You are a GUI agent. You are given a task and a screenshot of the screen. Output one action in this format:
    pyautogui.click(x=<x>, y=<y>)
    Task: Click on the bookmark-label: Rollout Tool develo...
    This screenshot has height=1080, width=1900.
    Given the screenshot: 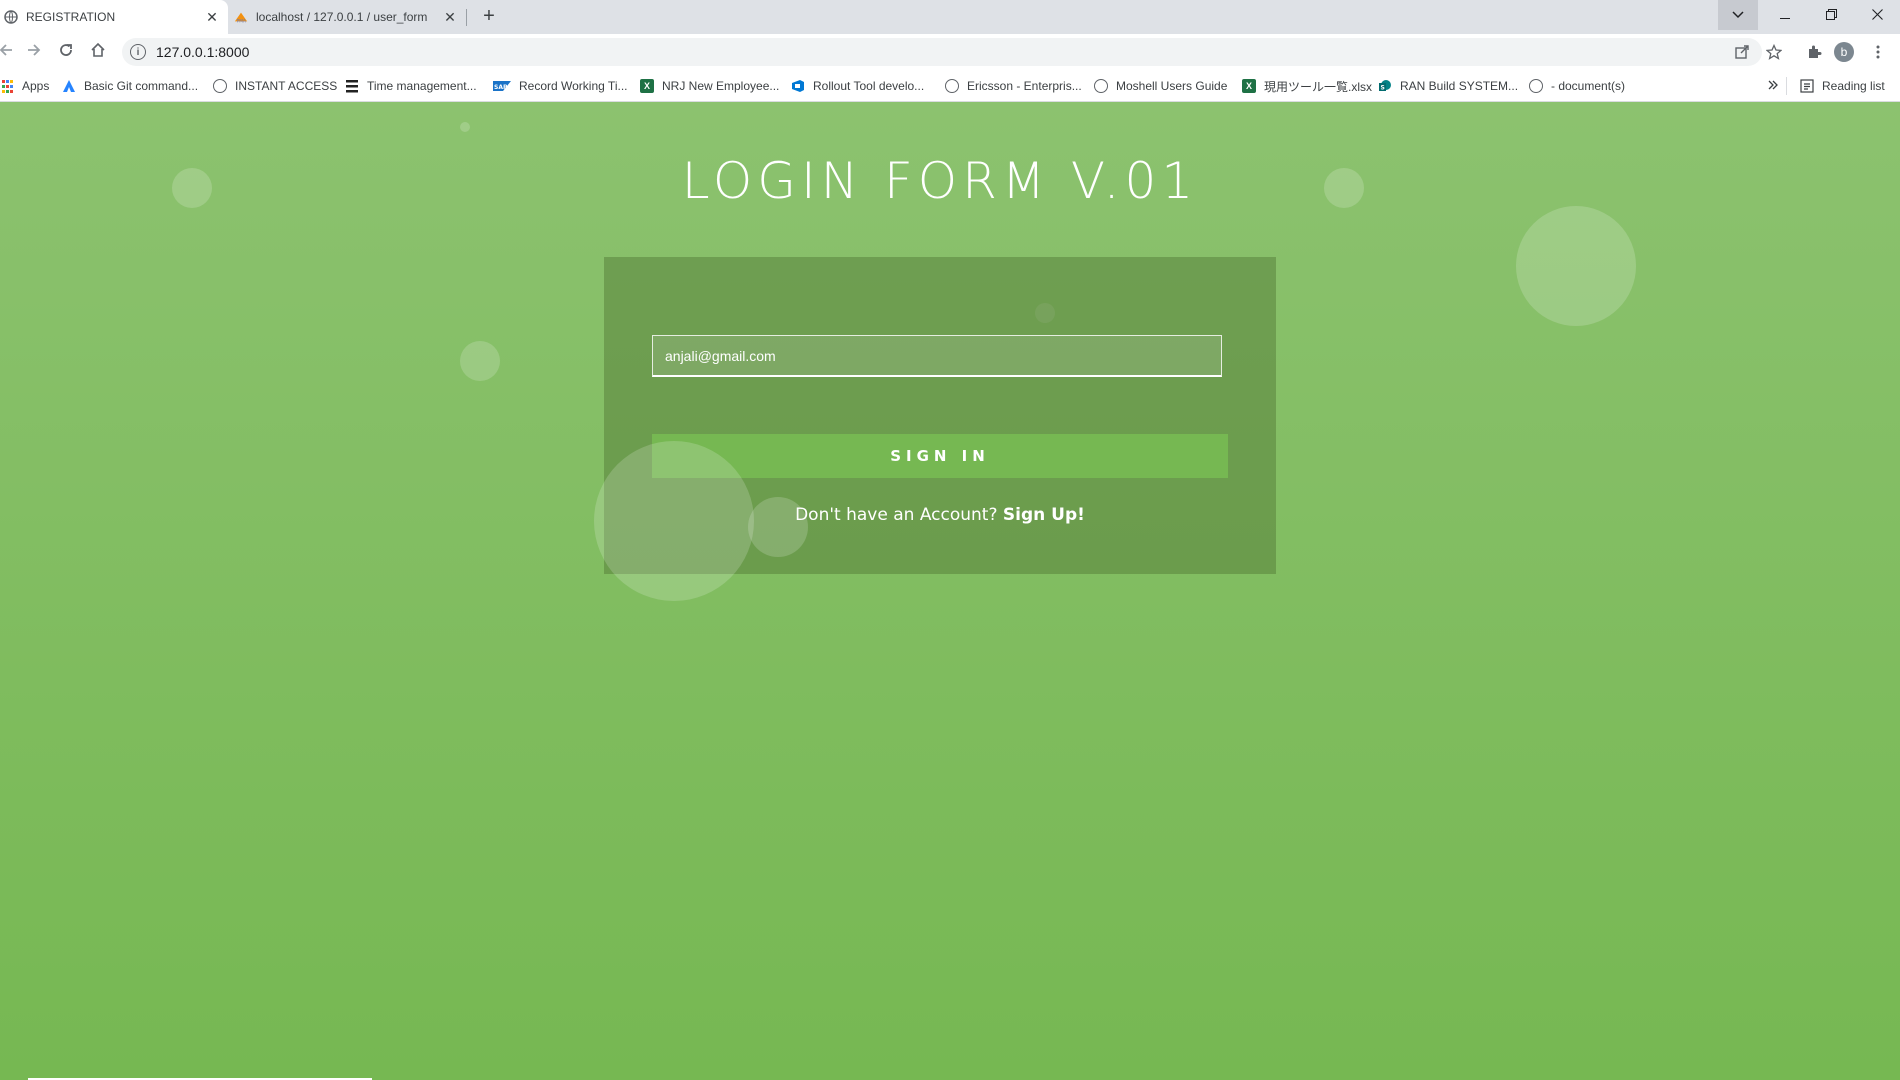 What is the action you would take?
    pyautogui.click(x=869, y=86)
    